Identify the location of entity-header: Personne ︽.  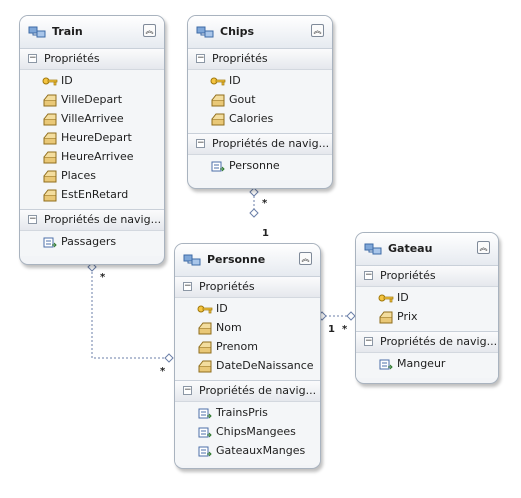
(247, 260).